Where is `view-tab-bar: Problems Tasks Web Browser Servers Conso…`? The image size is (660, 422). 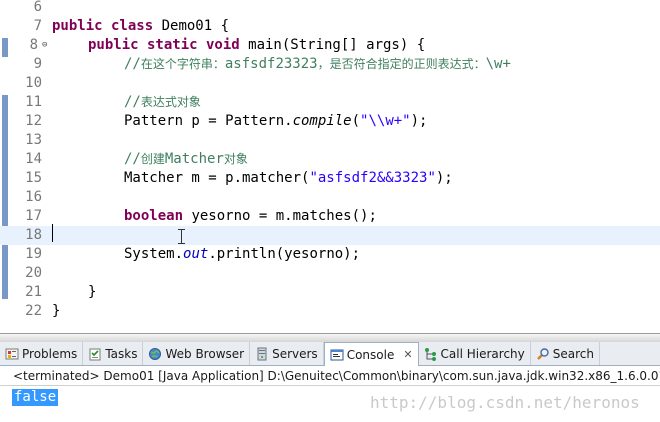
view-tab-bar: Problems Tasks Web Browser Servers Conso… is located at coordinates (330, 354).